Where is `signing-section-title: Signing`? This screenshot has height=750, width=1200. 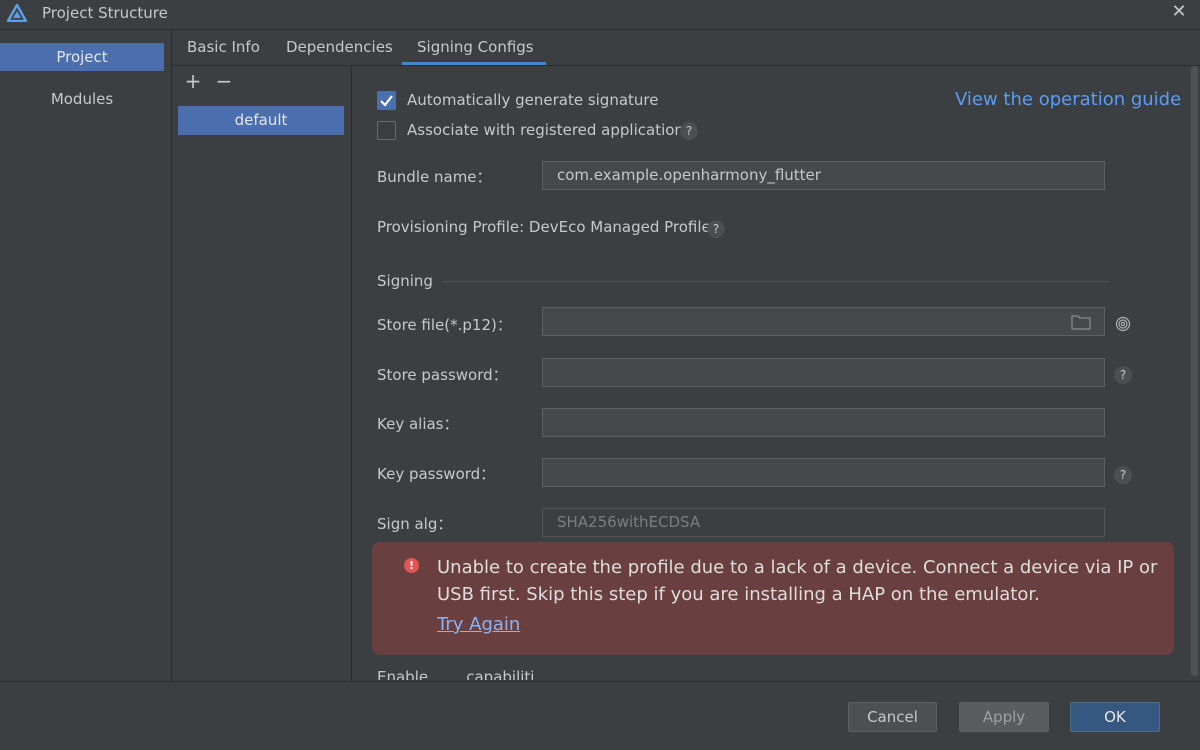
signing-section-title: Signing is located at coordinates (405, 281).